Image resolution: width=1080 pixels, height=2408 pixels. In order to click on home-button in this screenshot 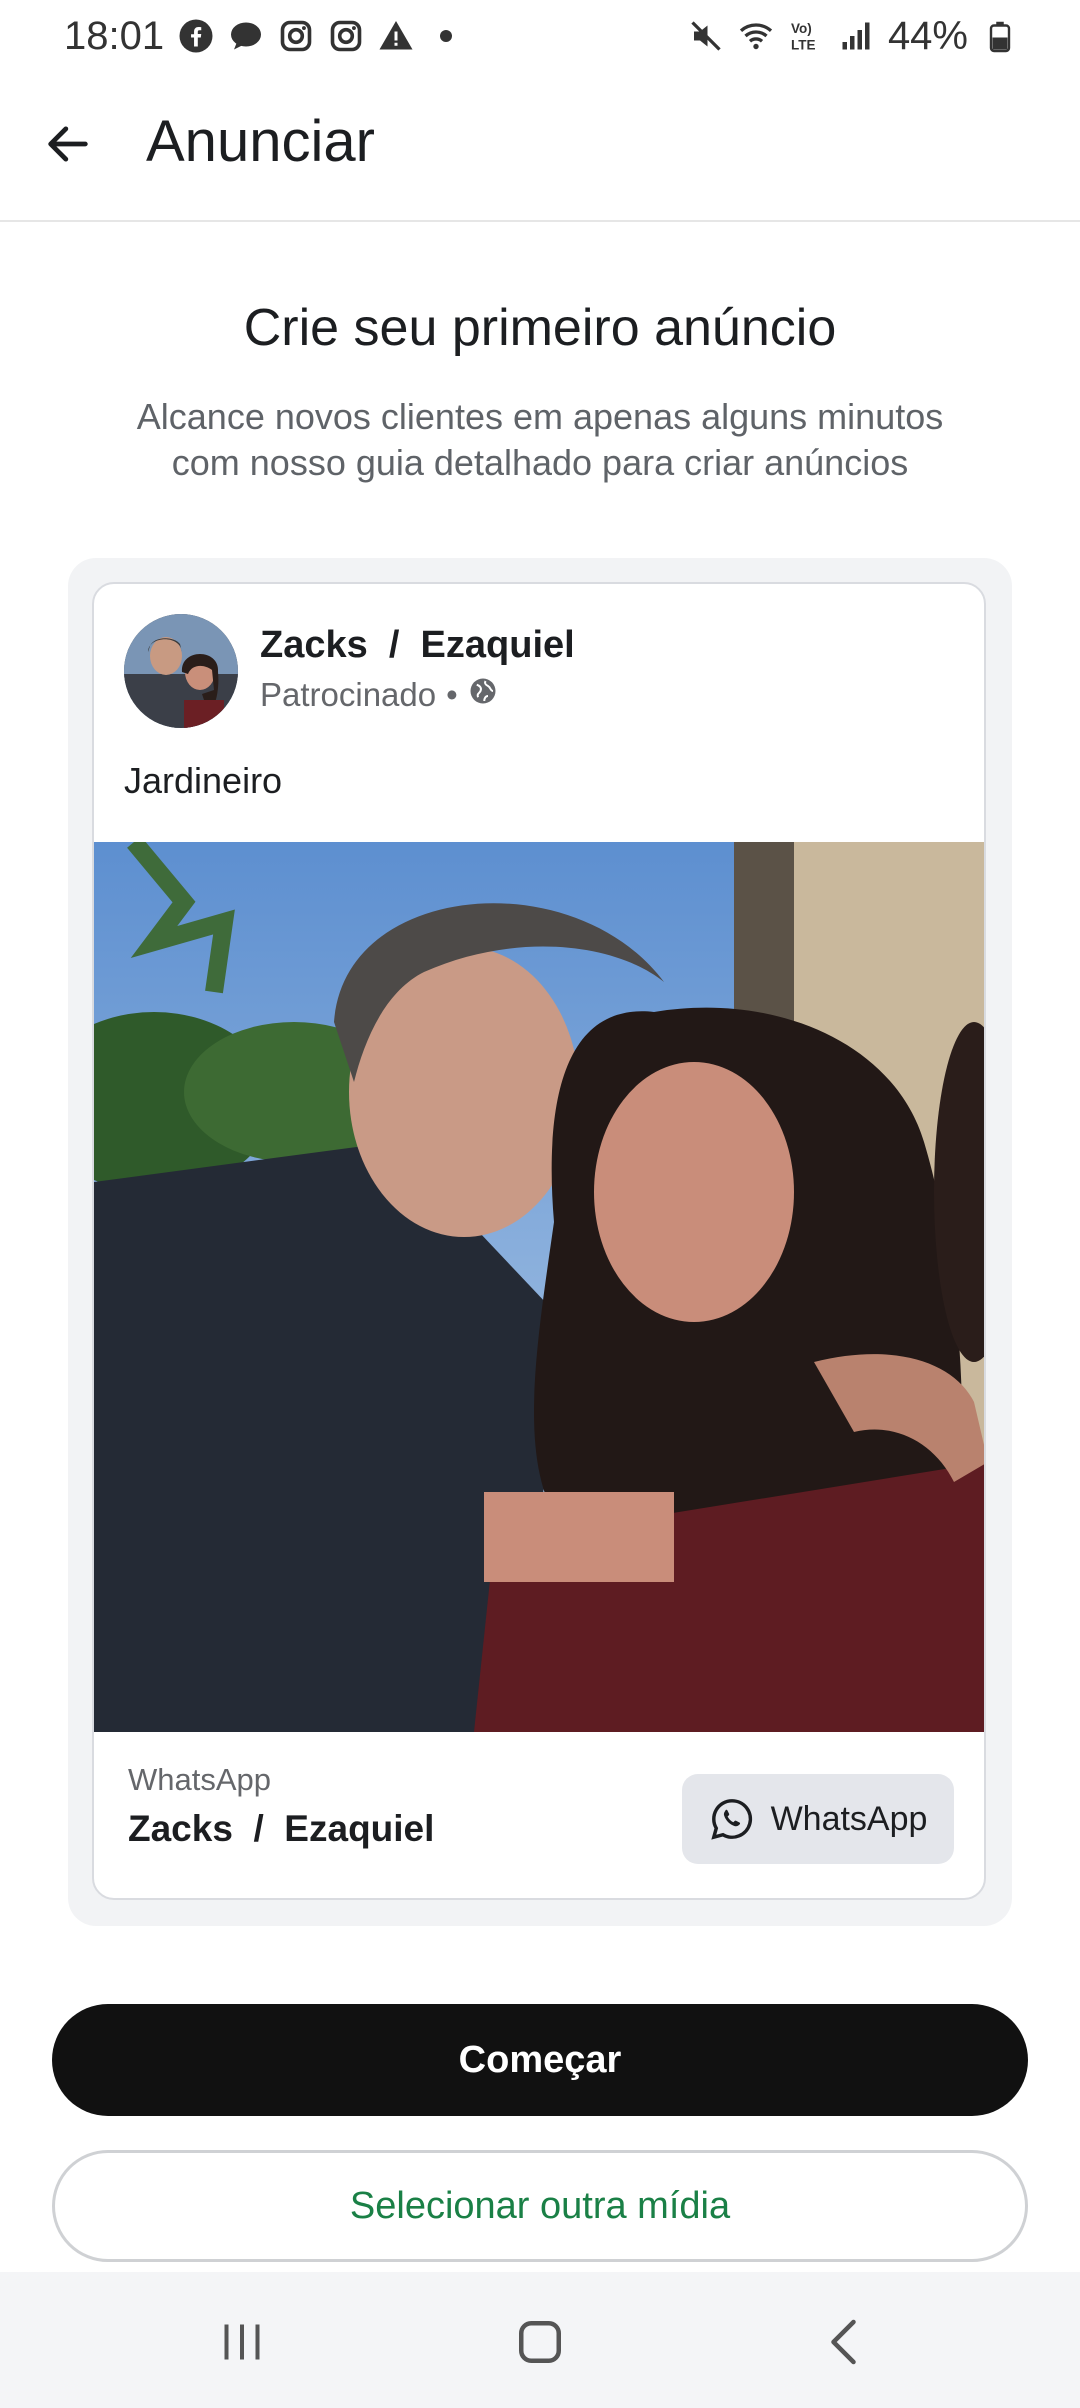, I will do `click(540, 2342)`.